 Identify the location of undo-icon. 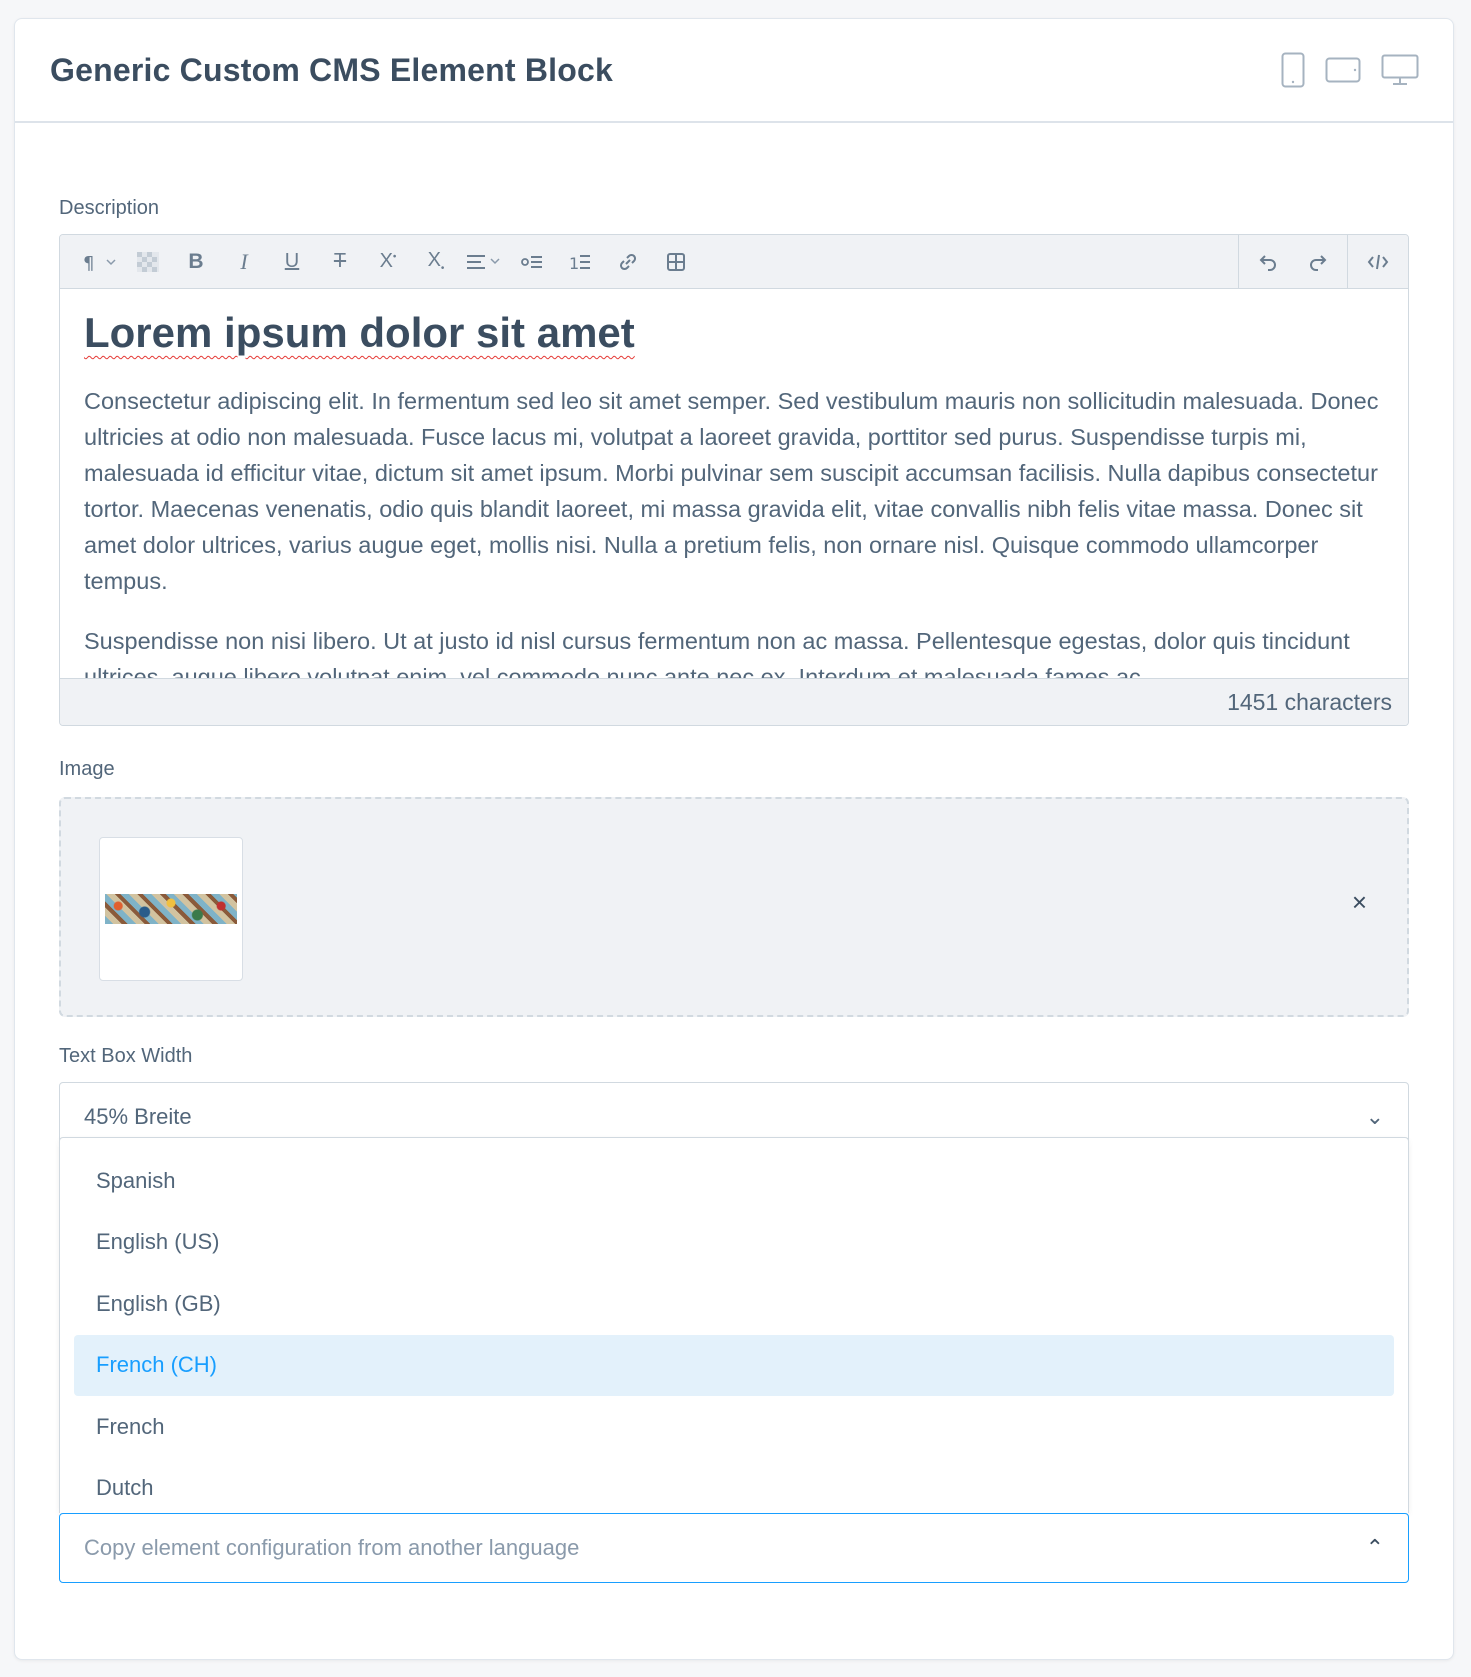
(1269, 262).